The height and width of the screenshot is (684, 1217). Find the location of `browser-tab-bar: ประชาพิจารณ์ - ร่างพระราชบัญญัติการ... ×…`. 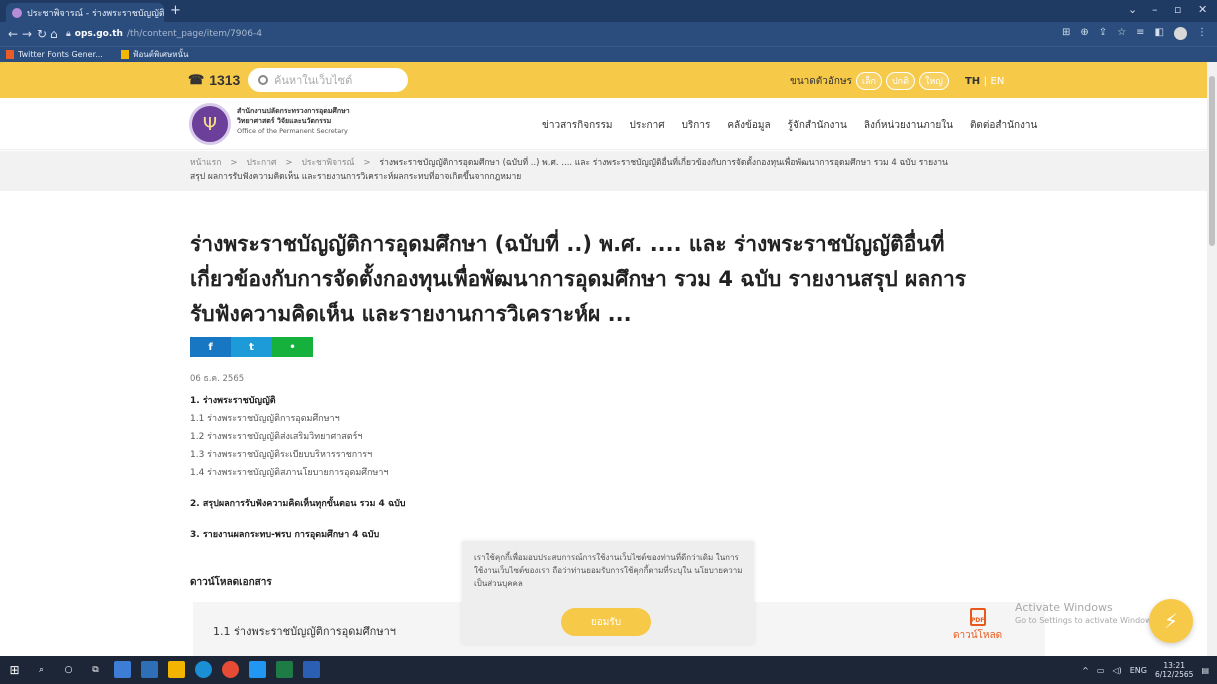

browser-tab-bar: ประชาพิจารณ์ - ร่างพระราชบัญญัติการ... ×… is located at coordinates (608, 11).